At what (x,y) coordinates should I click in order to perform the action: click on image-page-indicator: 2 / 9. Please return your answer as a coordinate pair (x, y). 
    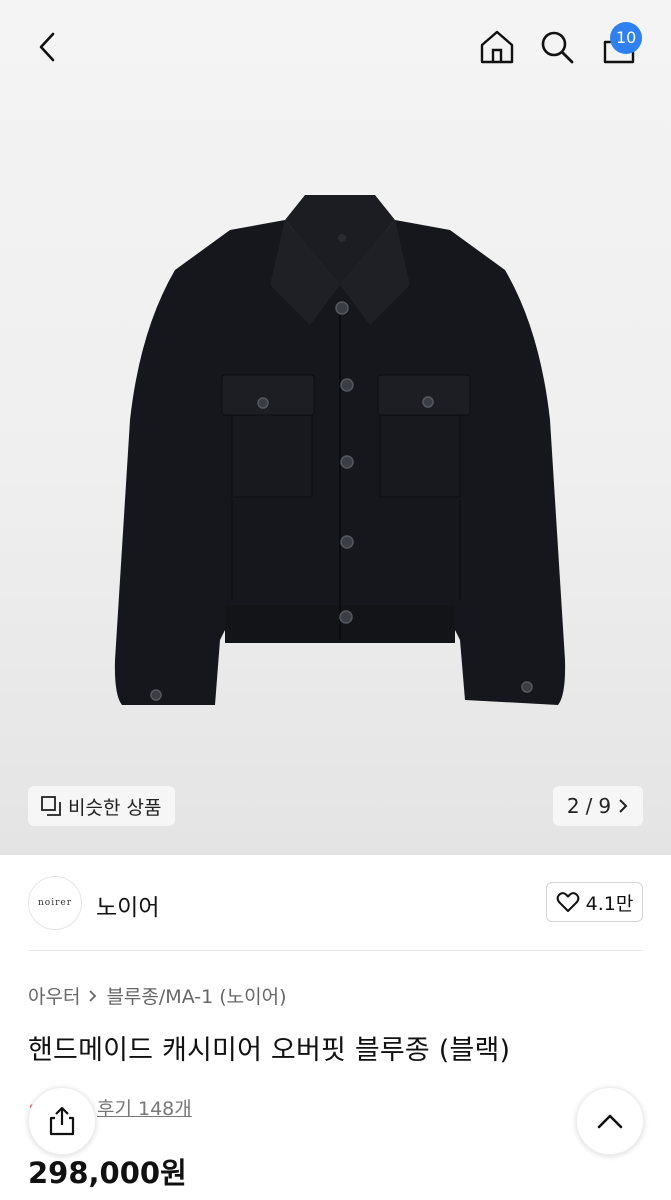
    Looking at the image, I should click on (598, 806).